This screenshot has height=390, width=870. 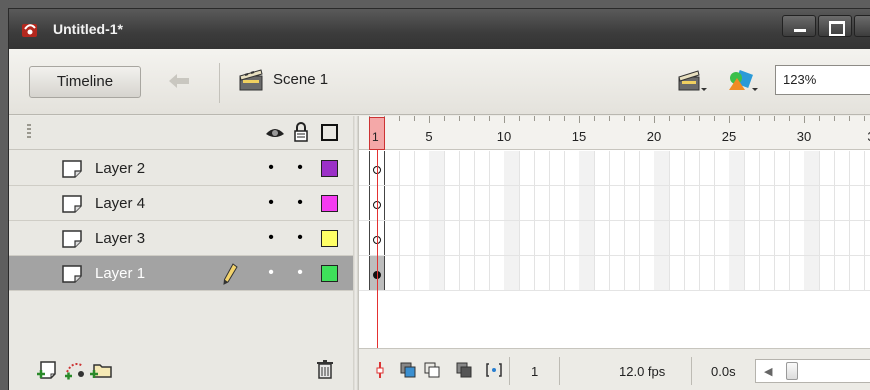 I want to click on layer-row: Layer 1 • •, so click(x=181, y=273).